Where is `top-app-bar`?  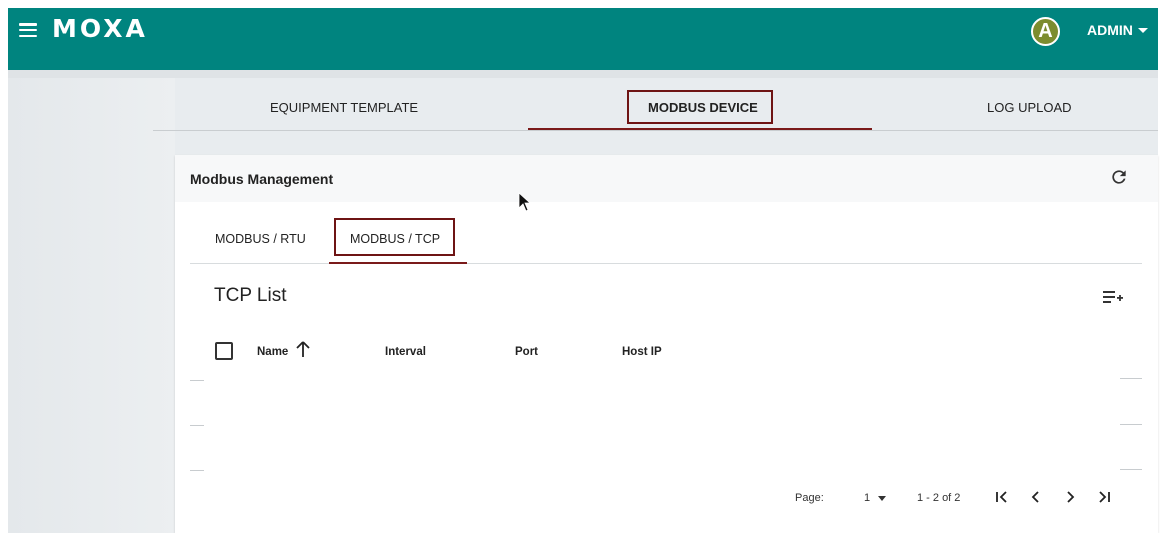 top-app-bar is located at coordinates (583, 39).